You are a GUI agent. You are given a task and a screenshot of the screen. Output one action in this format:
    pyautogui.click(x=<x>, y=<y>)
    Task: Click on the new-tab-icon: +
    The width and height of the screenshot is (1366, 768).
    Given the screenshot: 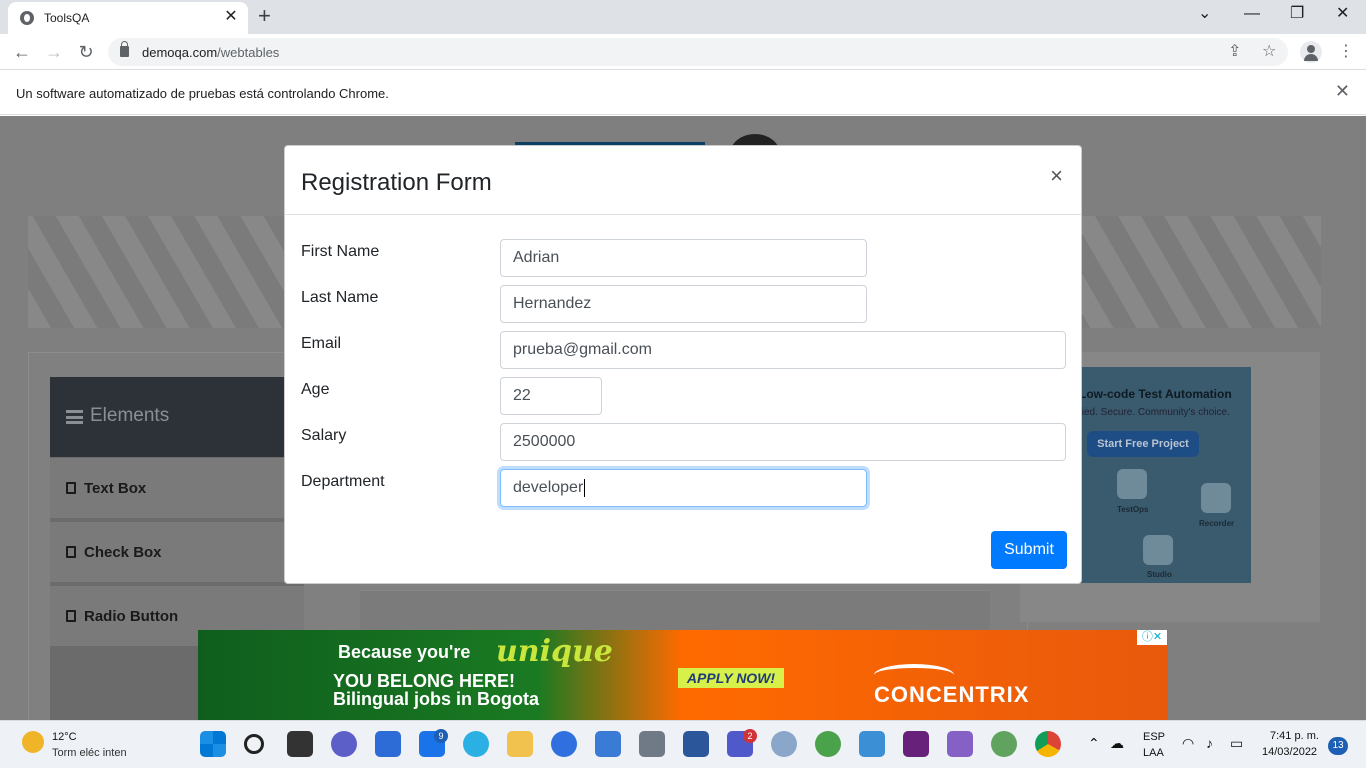 What is the action you would take?
    pyautogui.click(x=264, y=16)
    